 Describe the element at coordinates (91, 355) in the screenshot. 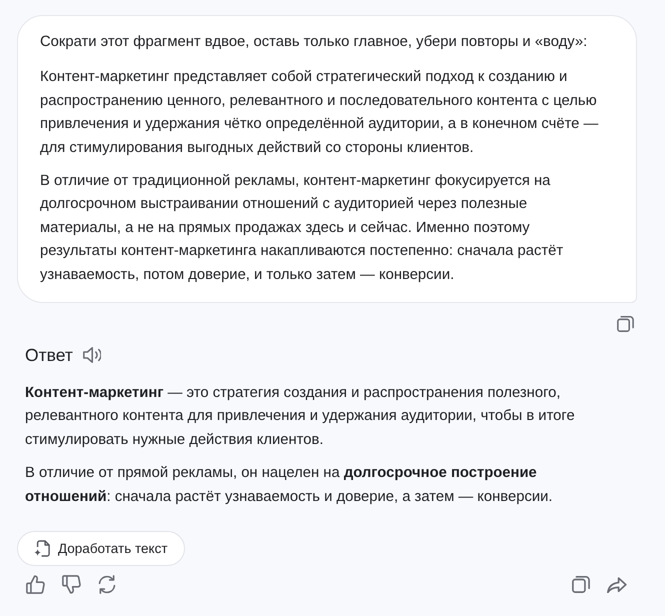

I see `speaker-icon` at that location.